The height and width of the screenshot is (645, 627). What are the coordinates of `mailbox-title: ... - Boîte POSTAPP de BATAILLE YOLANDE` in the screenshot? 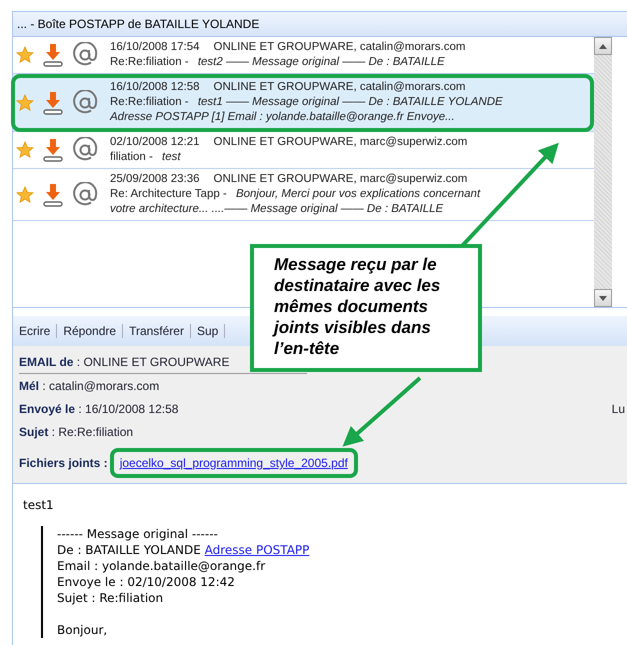 It's located at (320, 24).